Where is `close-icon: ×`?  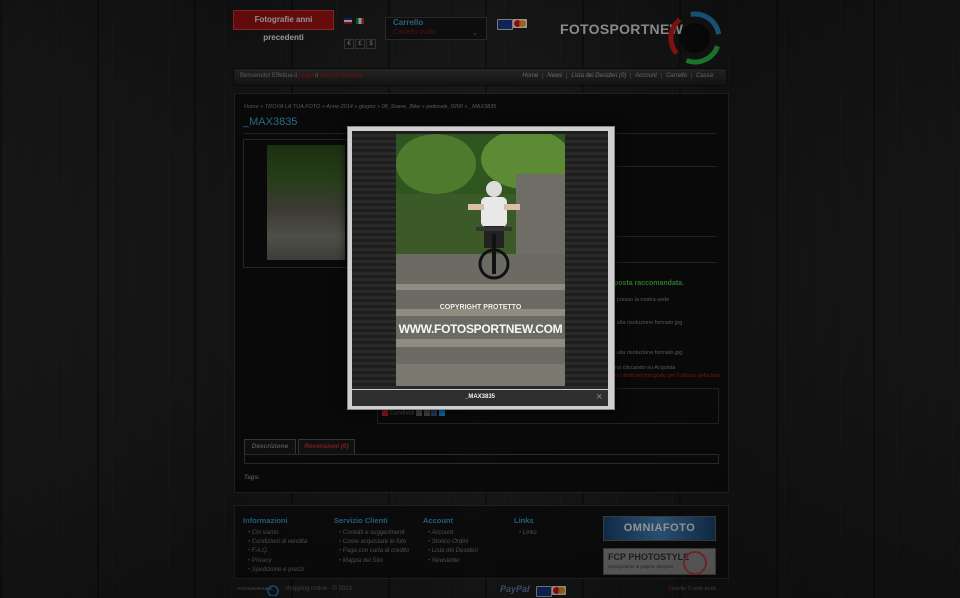 close-icon: × is located at coordinates (599, 397).